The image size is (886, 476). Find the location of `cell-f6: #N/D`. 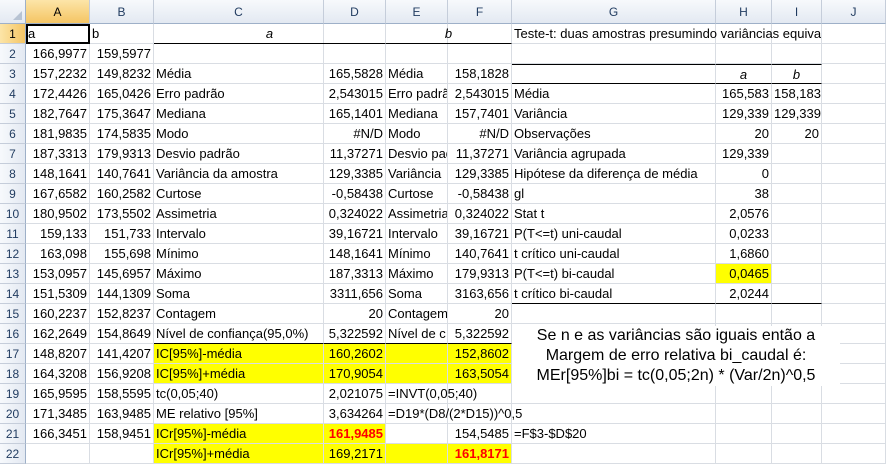

cell-f6: #N/D is located at coordinates (480, 134).